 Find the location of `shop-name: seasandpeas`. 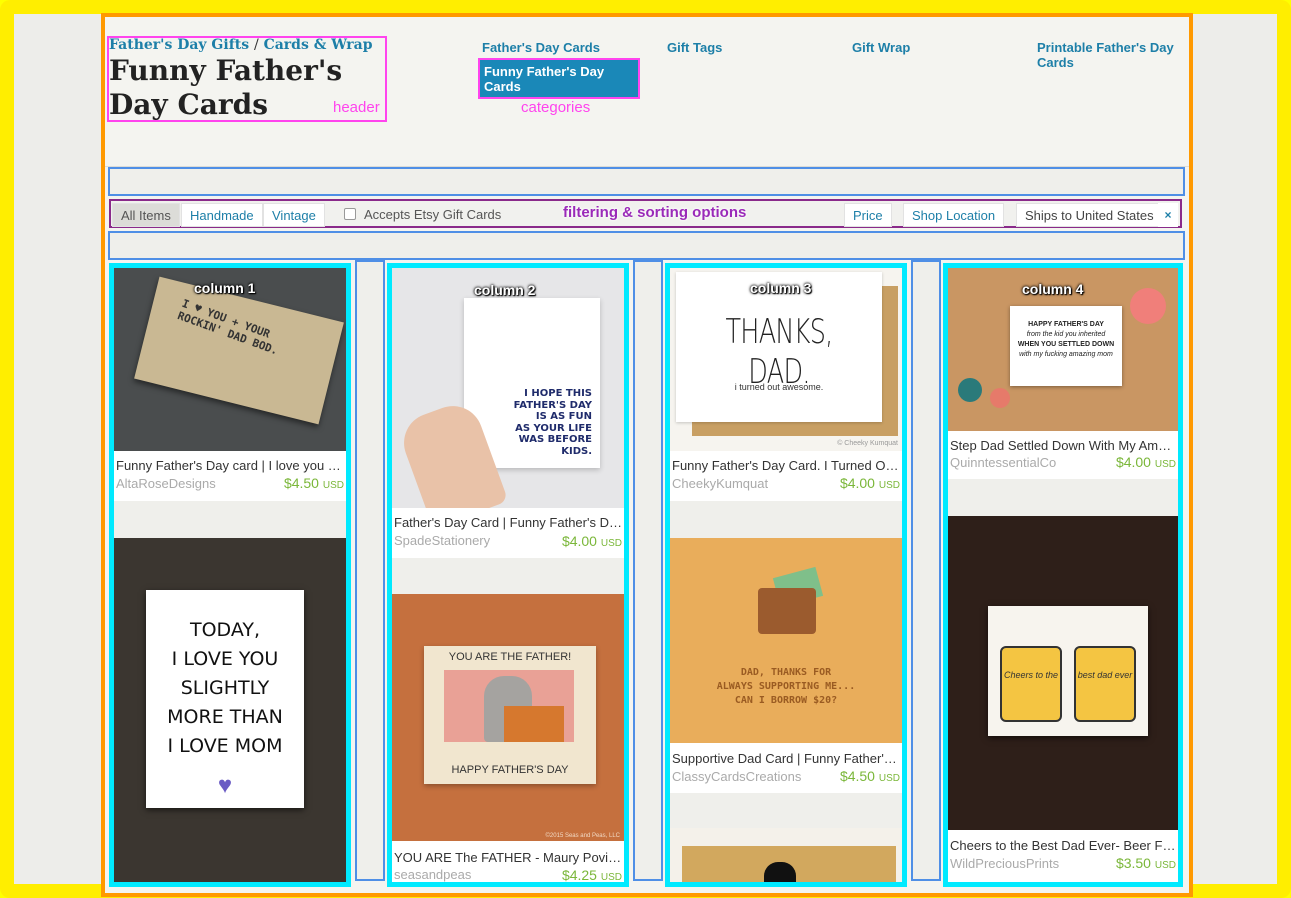

shop-name: seasandpeas is located at coordinates (432, 874).